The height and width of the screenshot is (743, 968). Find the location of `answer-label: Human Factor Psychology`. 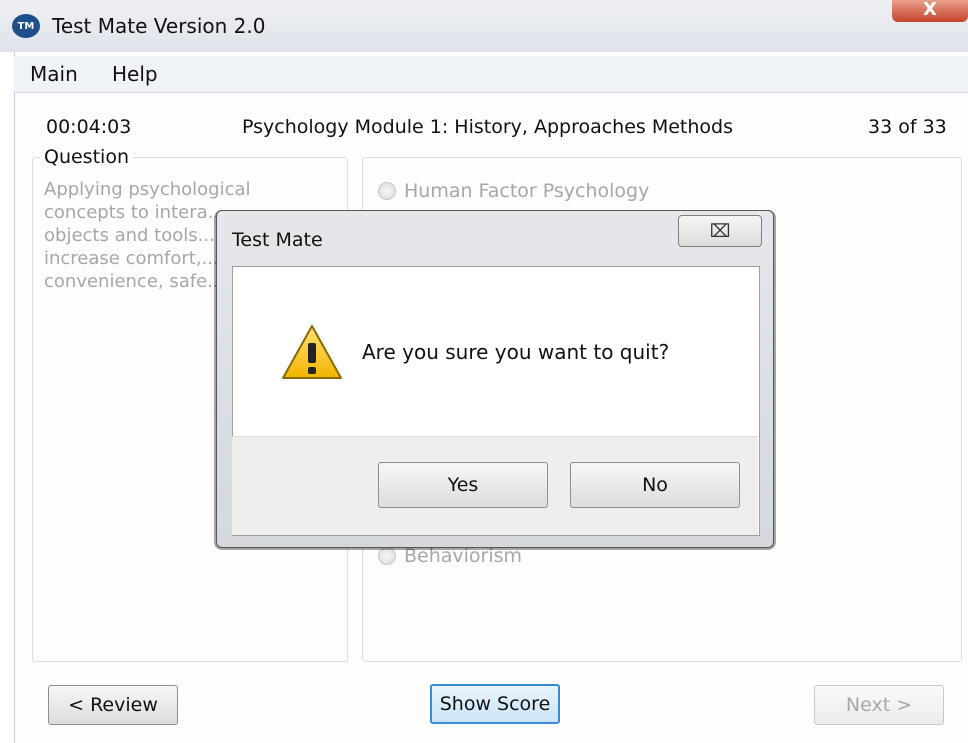

answer-label: Human Factor Psychology is located at coordinates (527, 191).